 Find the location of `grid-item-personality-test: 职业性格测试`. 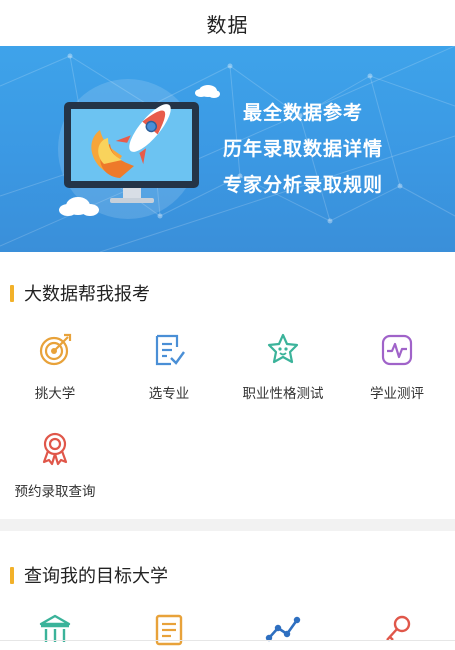

grid-item-personality-test: 职业性格测试 is located at coordinates (283, 372).